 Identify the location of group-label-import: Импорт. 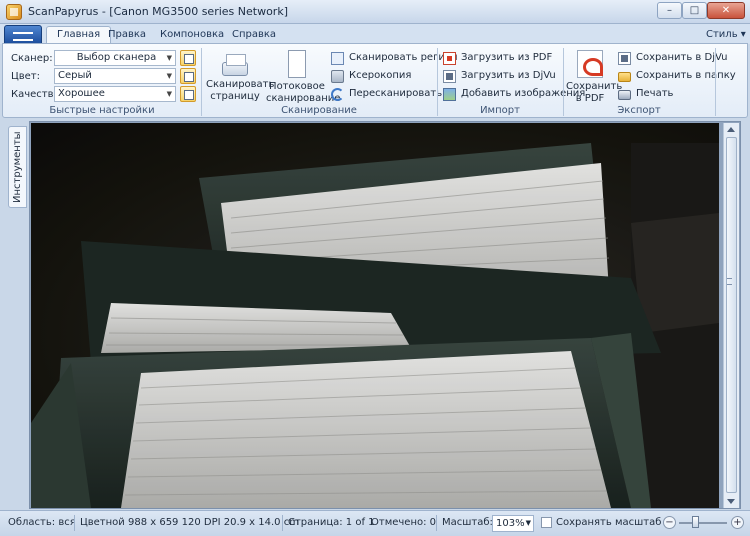
(500, 110).